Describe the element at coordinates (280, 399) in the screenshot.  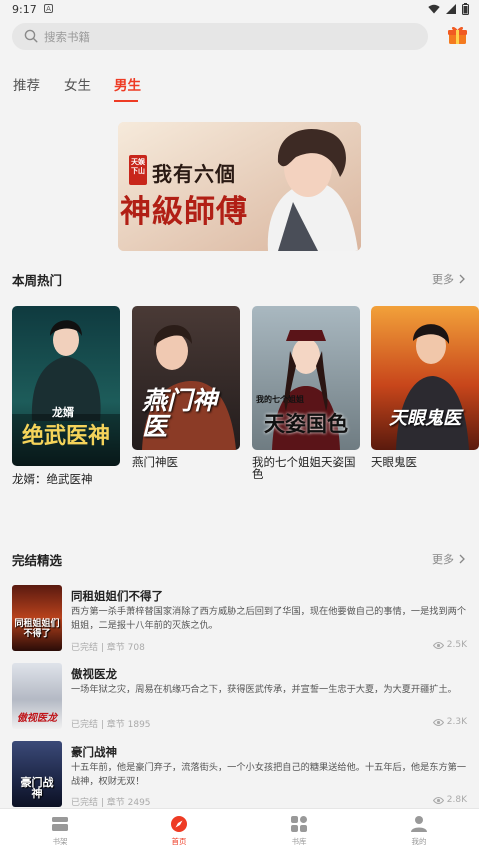
I see `cover-subtitle: 我的七个姐姐` at that location.